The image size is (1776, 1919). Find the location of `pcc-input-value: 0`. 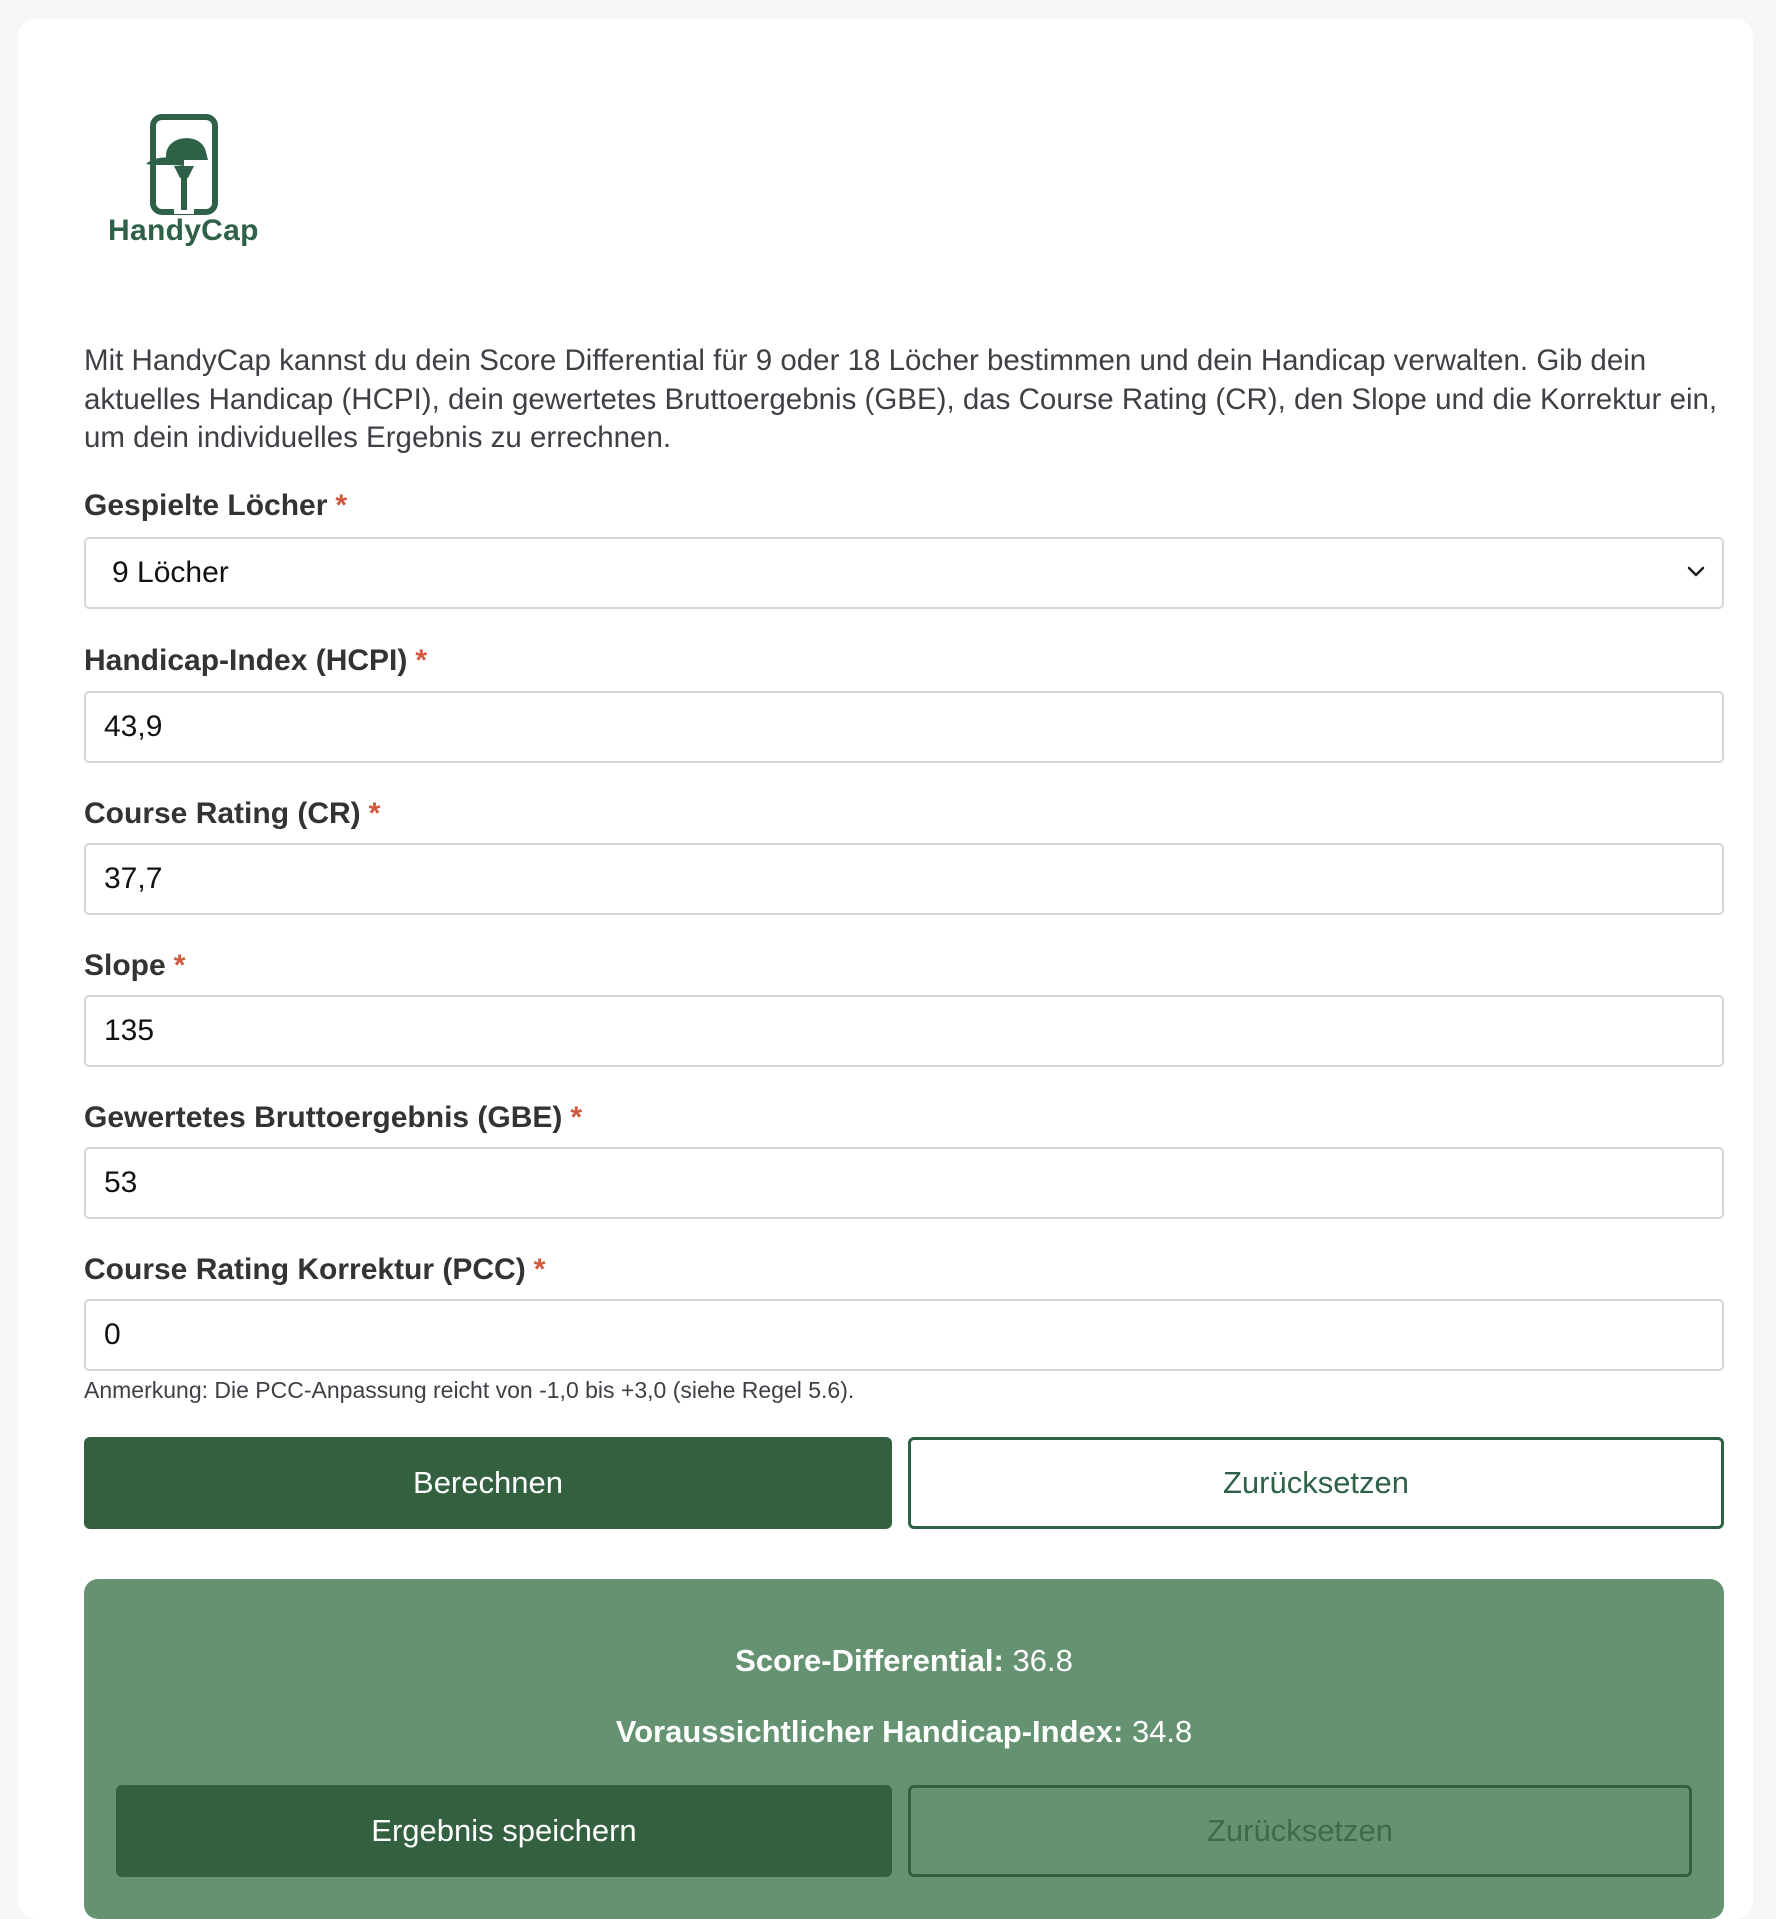

pcc-input-value: 0 is located at coordinates (112, 1334).